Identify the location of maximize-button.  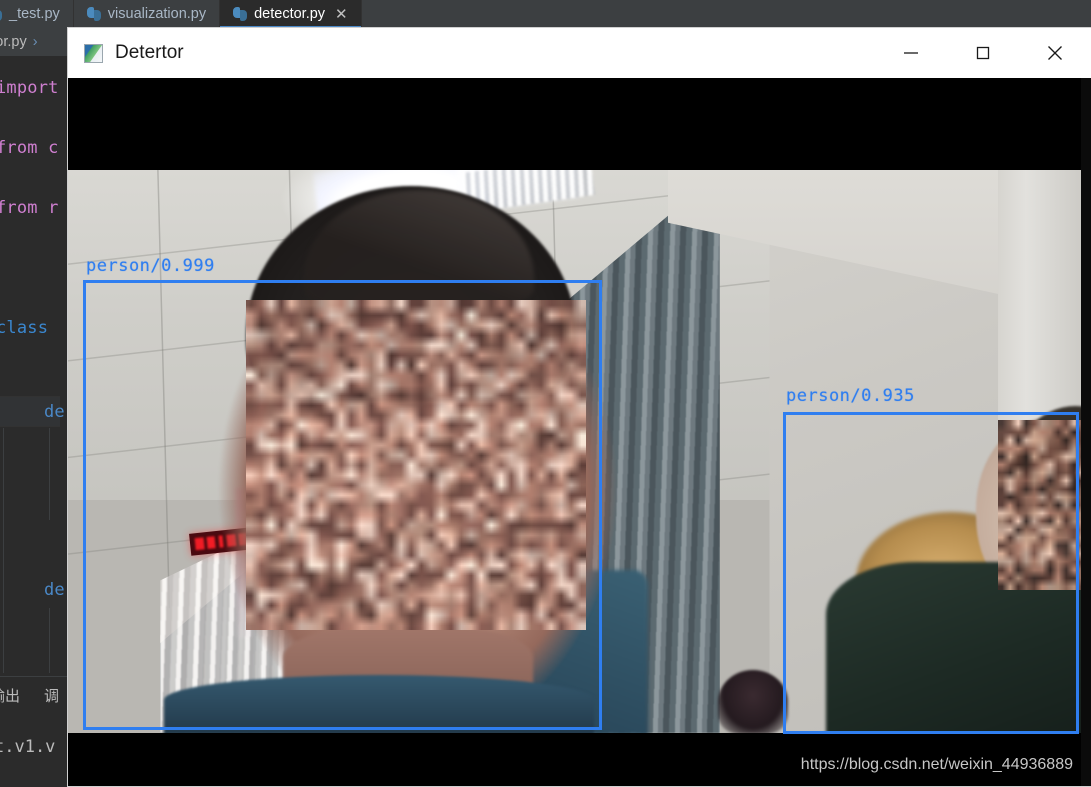
(983, 53).